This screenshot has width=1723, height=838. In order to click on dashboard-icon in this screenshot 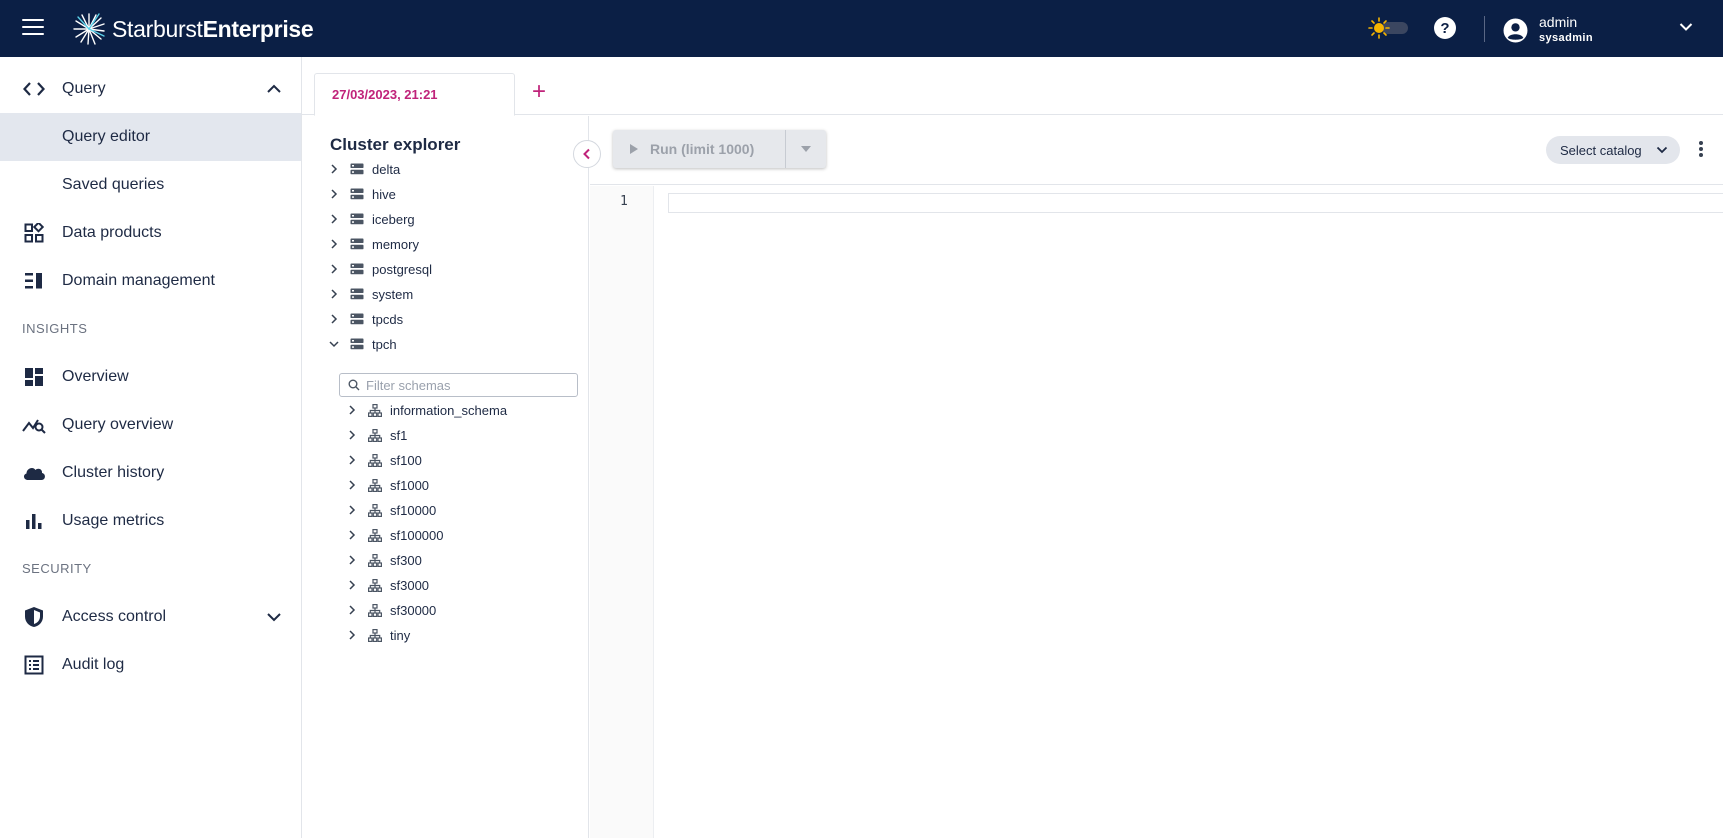, I will do `click(34, 377)`.